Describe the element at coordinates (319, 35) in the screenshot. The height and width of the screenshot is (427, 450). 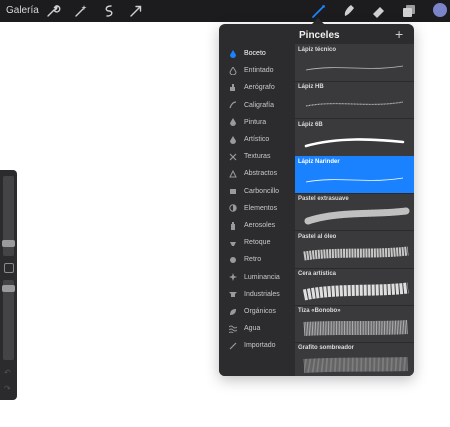
I see `panel-title: Pinceles` at that location.